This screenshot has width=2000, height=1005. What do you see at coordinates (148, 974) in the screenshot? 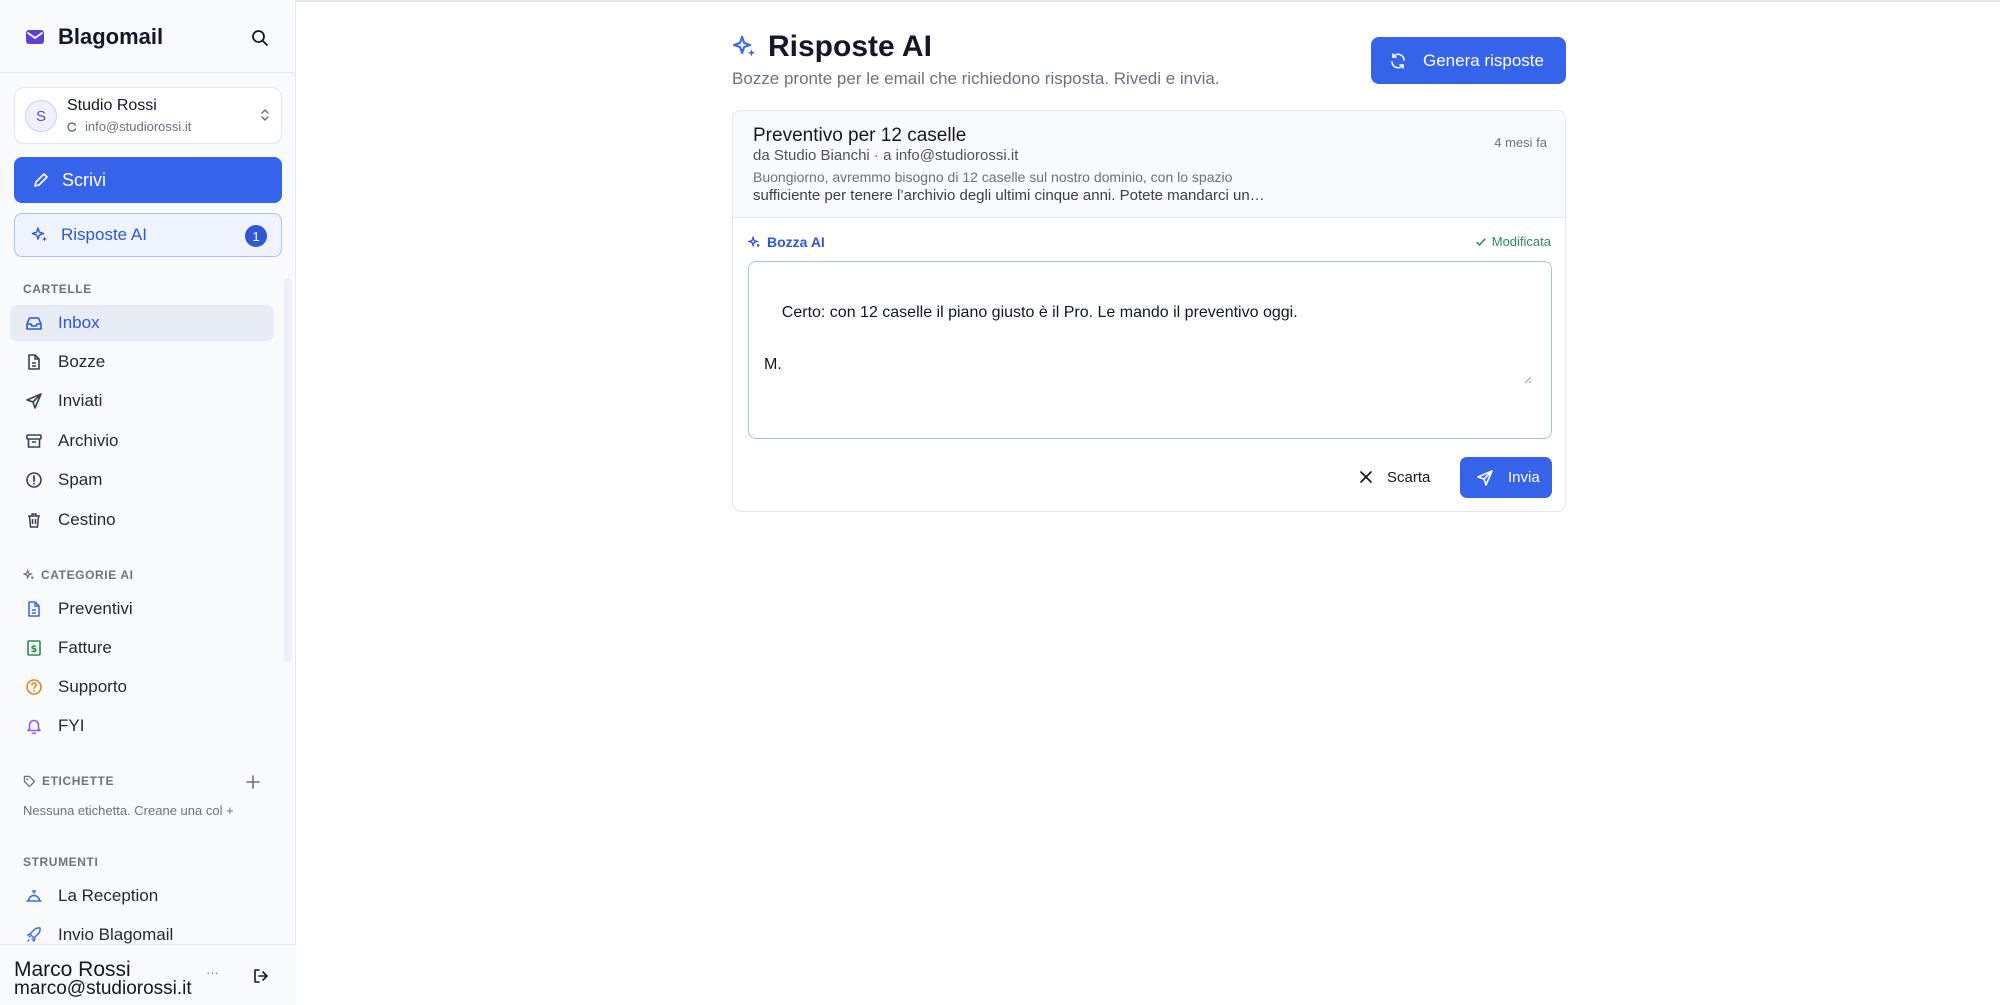
I see `user-footer: Marco Rossi marco@studiorossi.it ···` at bounding box center [148, 974].